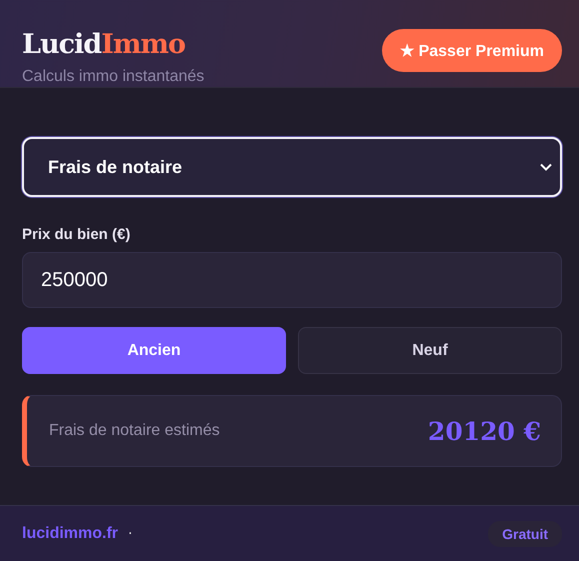 The image size is (579, 561). What do you see at coordinates (104, 45) in the screenshot?
I see `logo: LucidImmo` at bounding box center [104, 45].